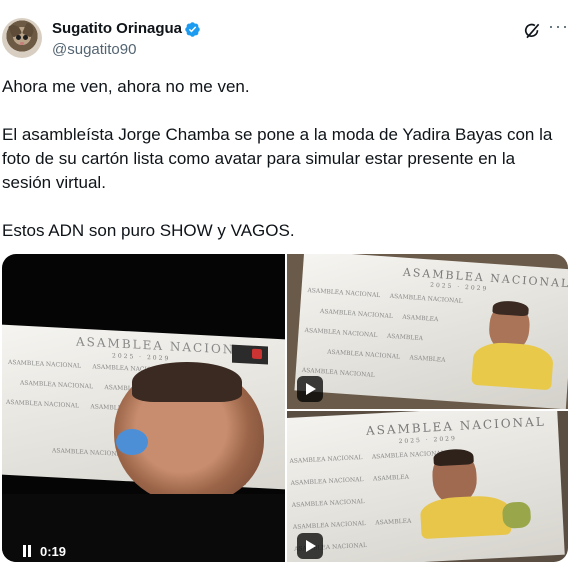 Image resolution: width=582 pixels, height=562 pixels. I want to click on verified-badge-icon, so click(192, 29).